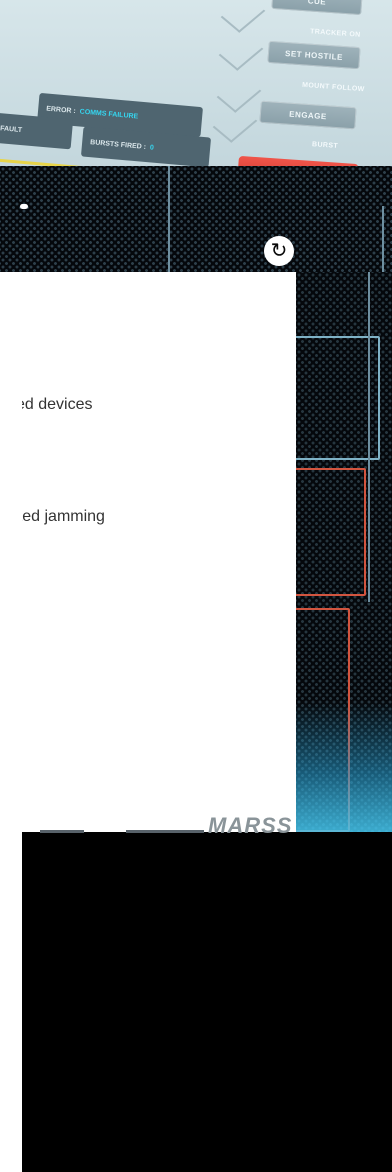  I want to click on sector-panel-strip, so click(344, 552).